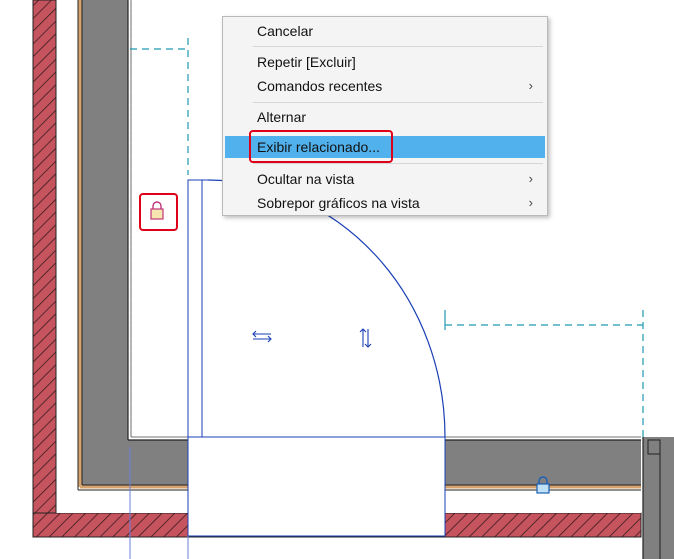  I want to click on flip-vertical-icon, so click(365, 338).